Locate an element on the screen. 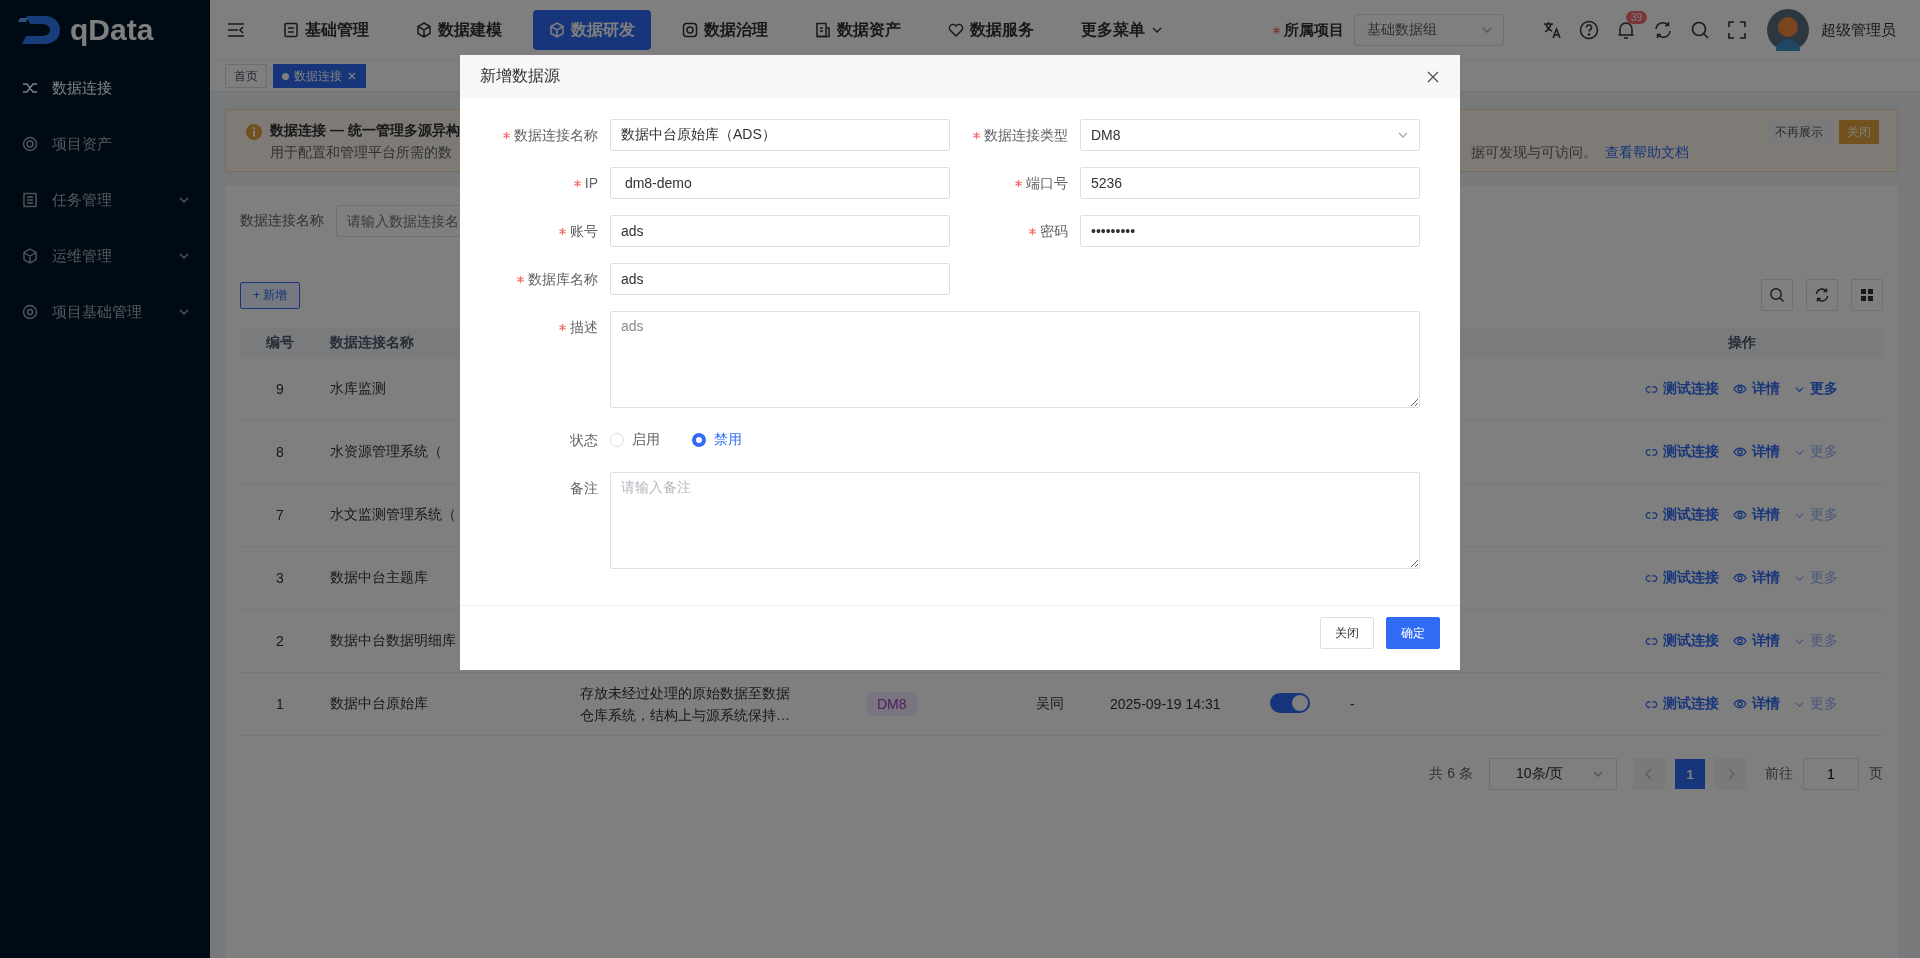  top-menu-item: 数据服务 is located at coordinates (991, 30).